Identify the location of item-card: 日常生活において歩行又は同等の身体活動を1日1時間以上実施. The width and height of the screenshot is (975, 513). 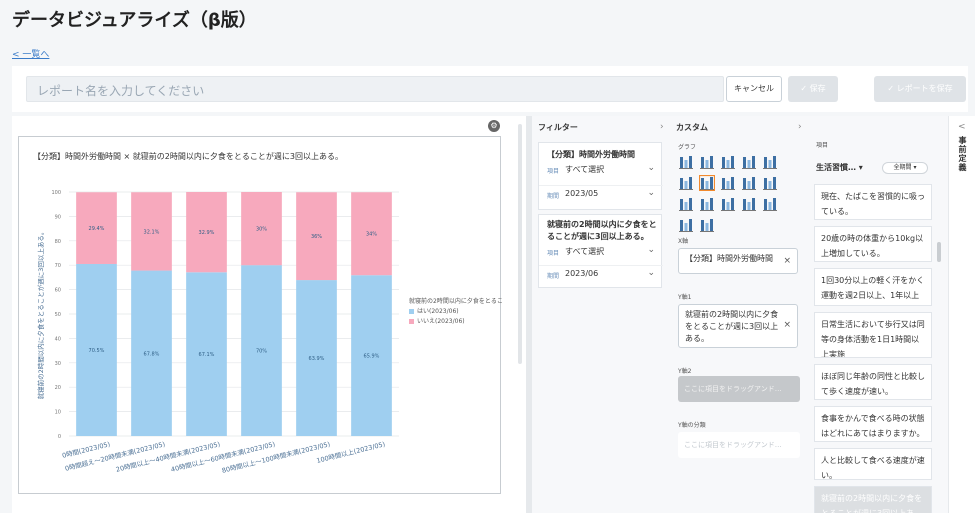
(873, 335).